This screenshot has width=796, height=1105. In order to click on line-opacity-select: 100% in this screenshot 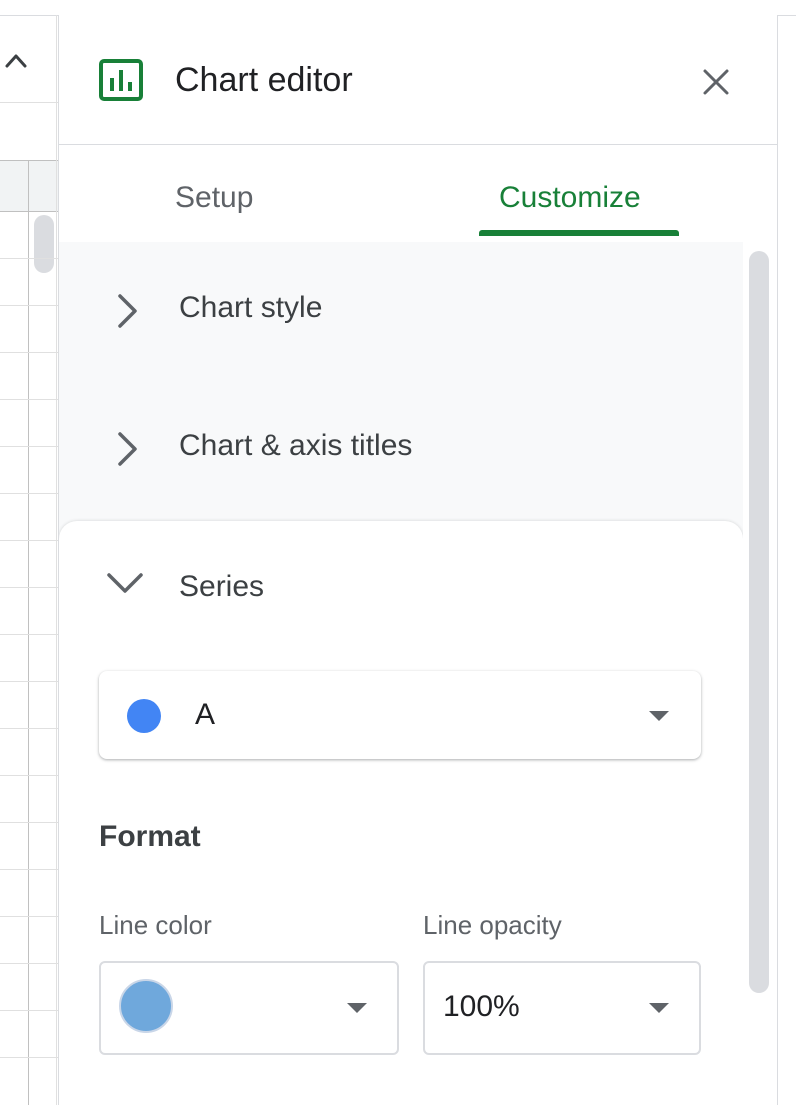, I will do `click(562, 1008)`.